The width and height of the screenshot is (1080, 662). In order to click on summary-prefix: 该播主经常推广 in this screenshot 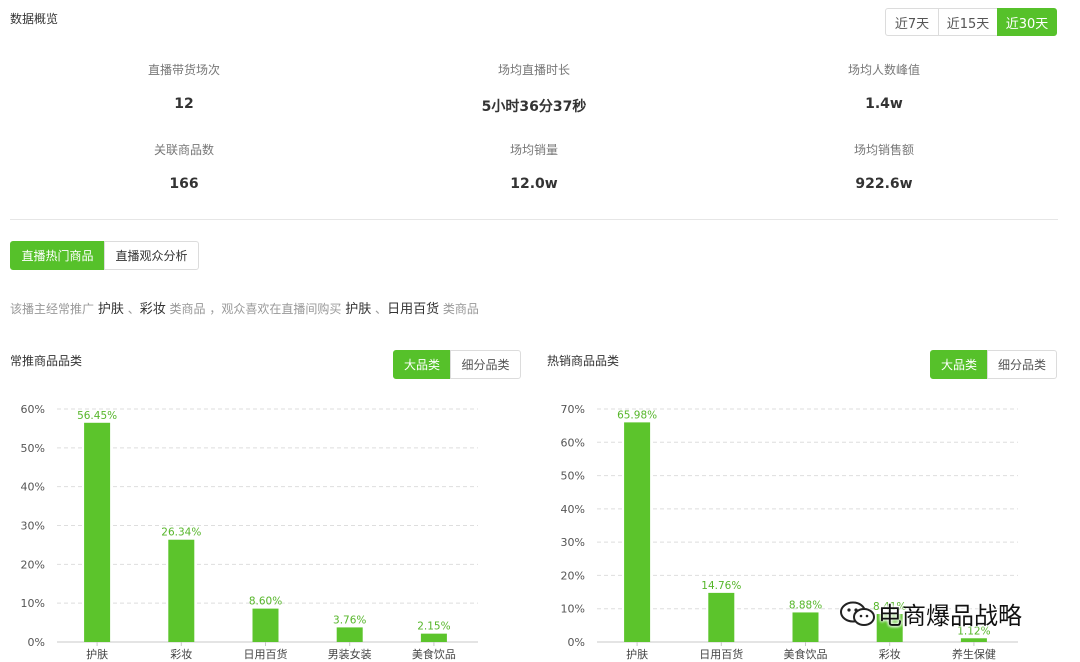, I will do `click(52, 309)`.